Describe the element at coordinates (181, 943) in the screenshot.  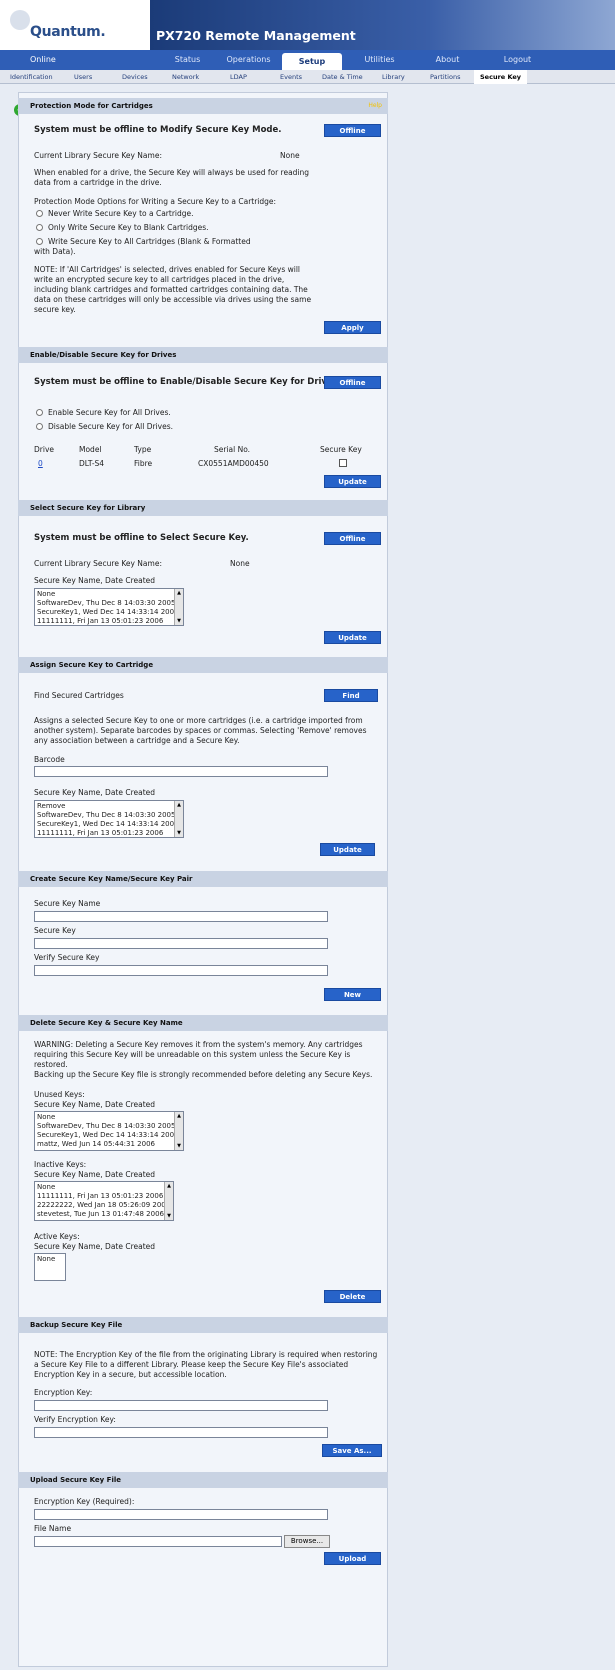
I see `secure-key-input` at that location.